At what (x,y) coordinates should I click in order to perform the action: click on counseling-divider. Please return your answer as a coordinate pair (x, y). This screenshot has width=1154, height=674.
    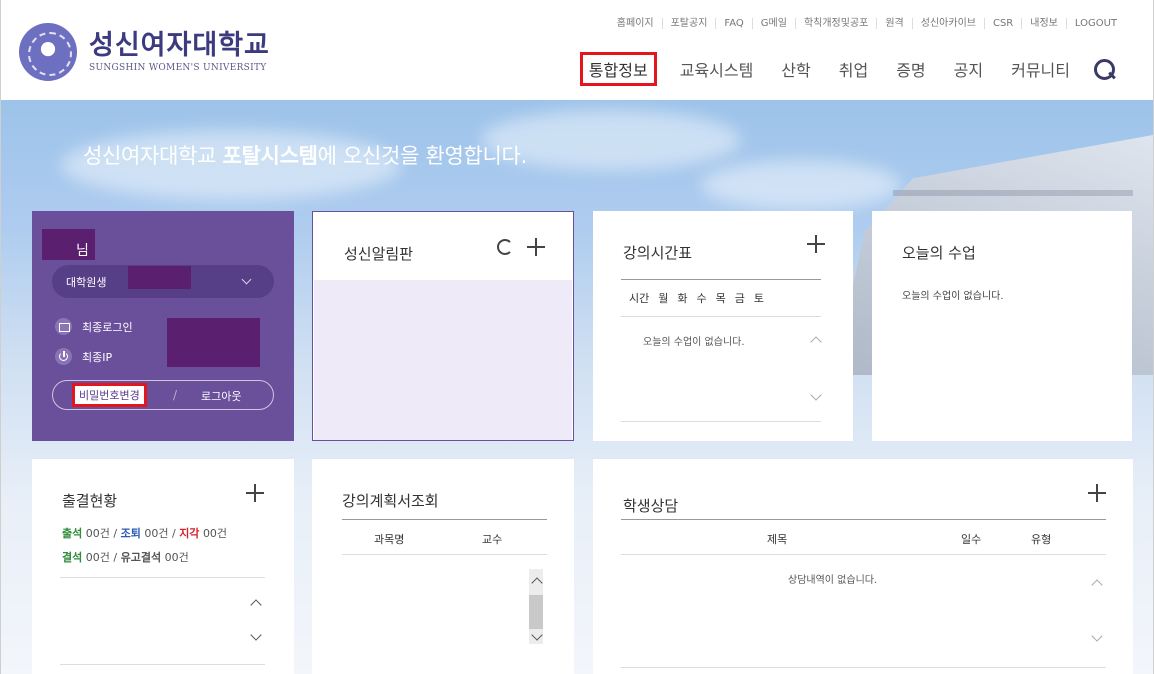
    Looking at the image, I should click on (863, 667).